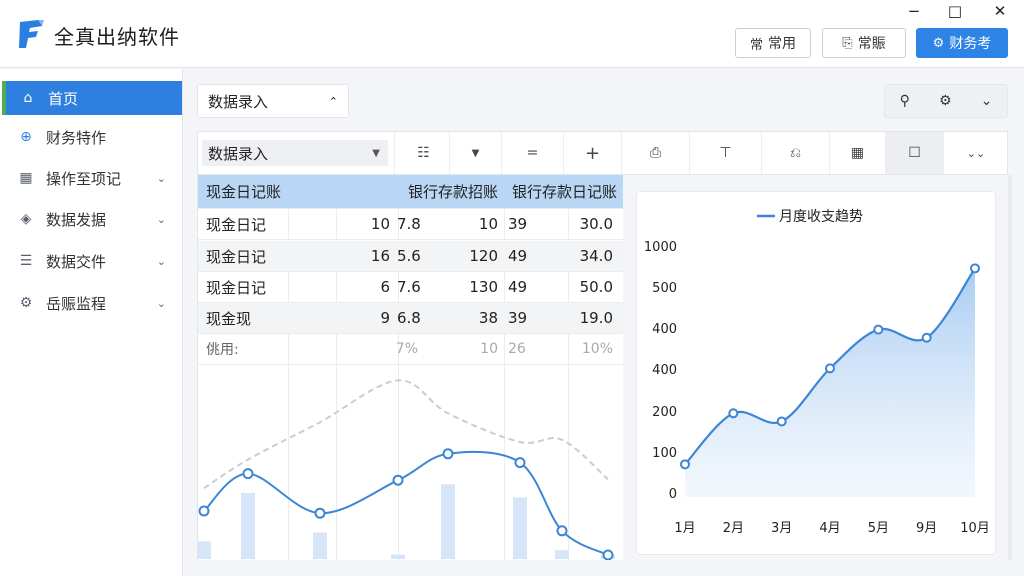 The height and width of the screenshot is (576, 1024). Describe the element at coordinates (660, 247) in the screenshot. I see `y-tick-label: 1000` at that location.